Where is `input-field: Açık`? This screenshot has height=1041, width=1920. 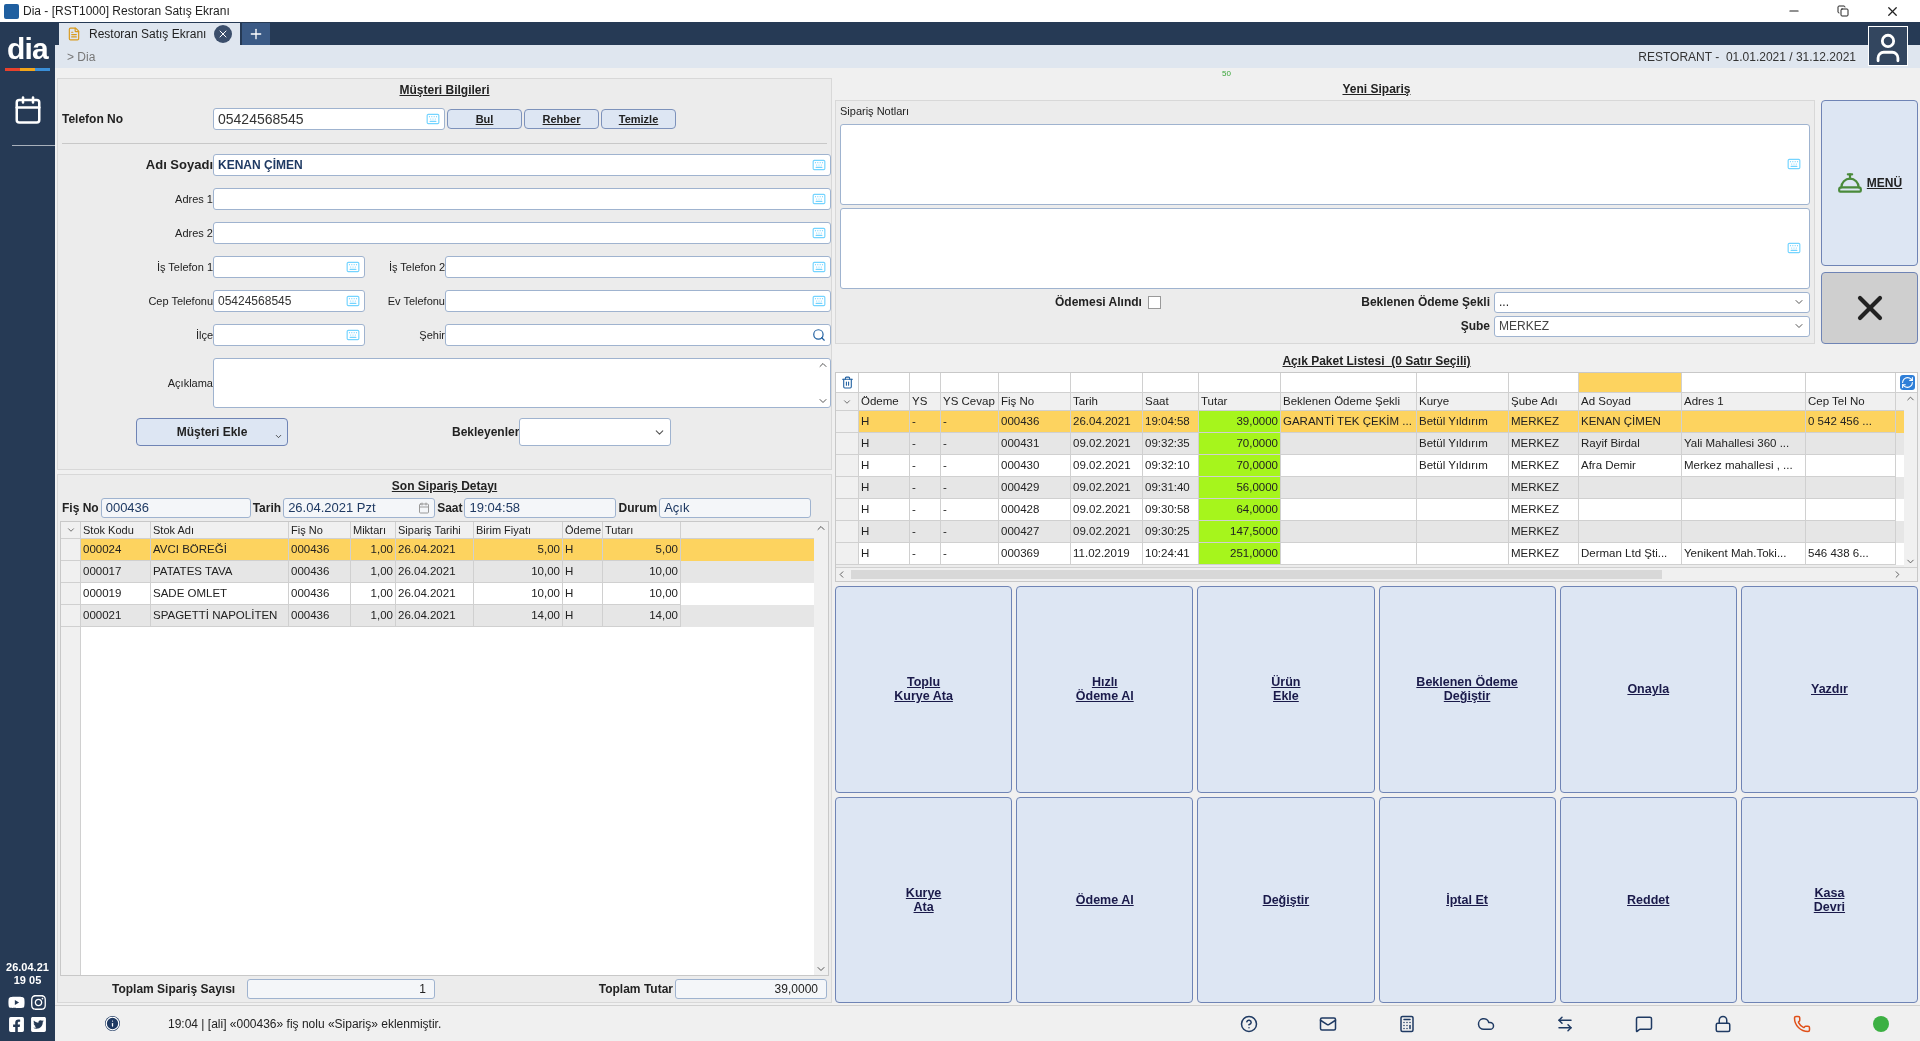
input-field: Açık is located at coordinates (735, 508).